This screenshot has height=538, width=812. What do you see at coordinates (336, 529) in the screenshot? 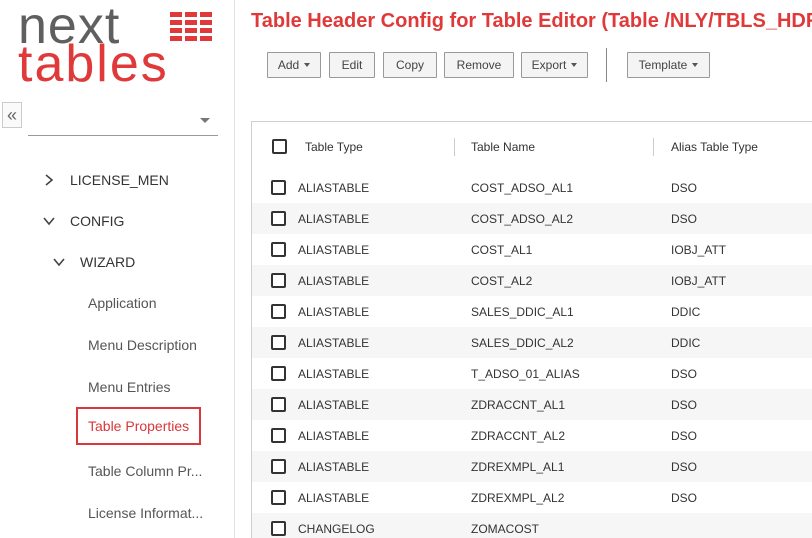
I see `cell-table-type: CHANGELOG` at bounding box center [336, 529].